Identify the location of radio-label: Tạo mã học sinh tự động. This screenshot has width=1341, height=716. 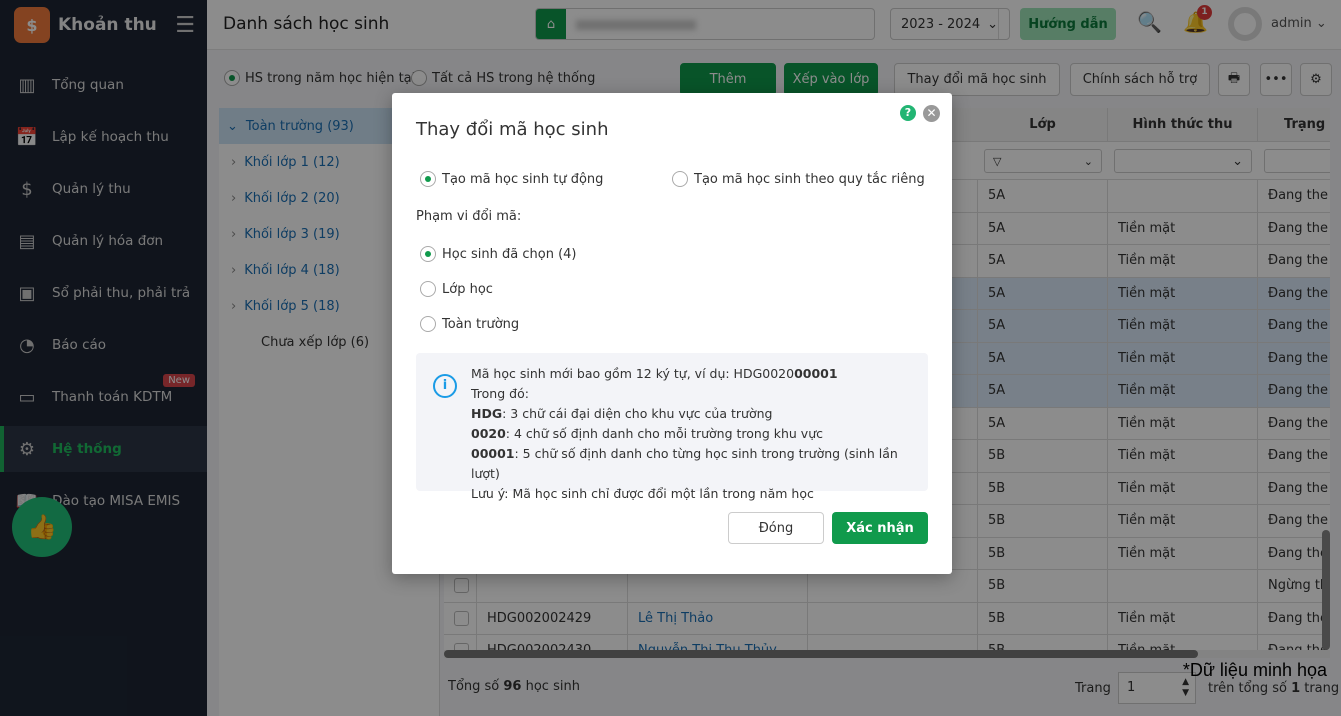
(523, 179).